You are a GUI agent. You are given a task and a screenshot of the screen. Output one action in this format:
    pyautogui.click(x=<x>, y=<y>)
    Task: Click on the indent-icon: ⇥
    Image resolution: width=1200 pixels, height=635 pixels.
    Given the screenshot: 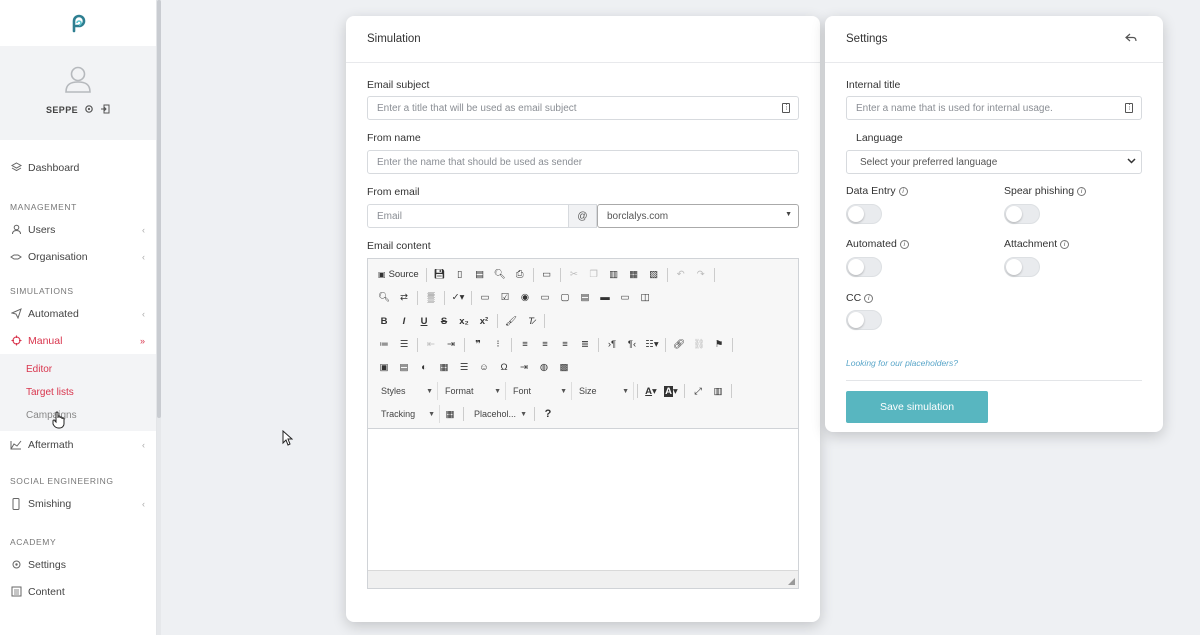 What is the action you would take?
    pyautogui.click(x=451, y=345)
    